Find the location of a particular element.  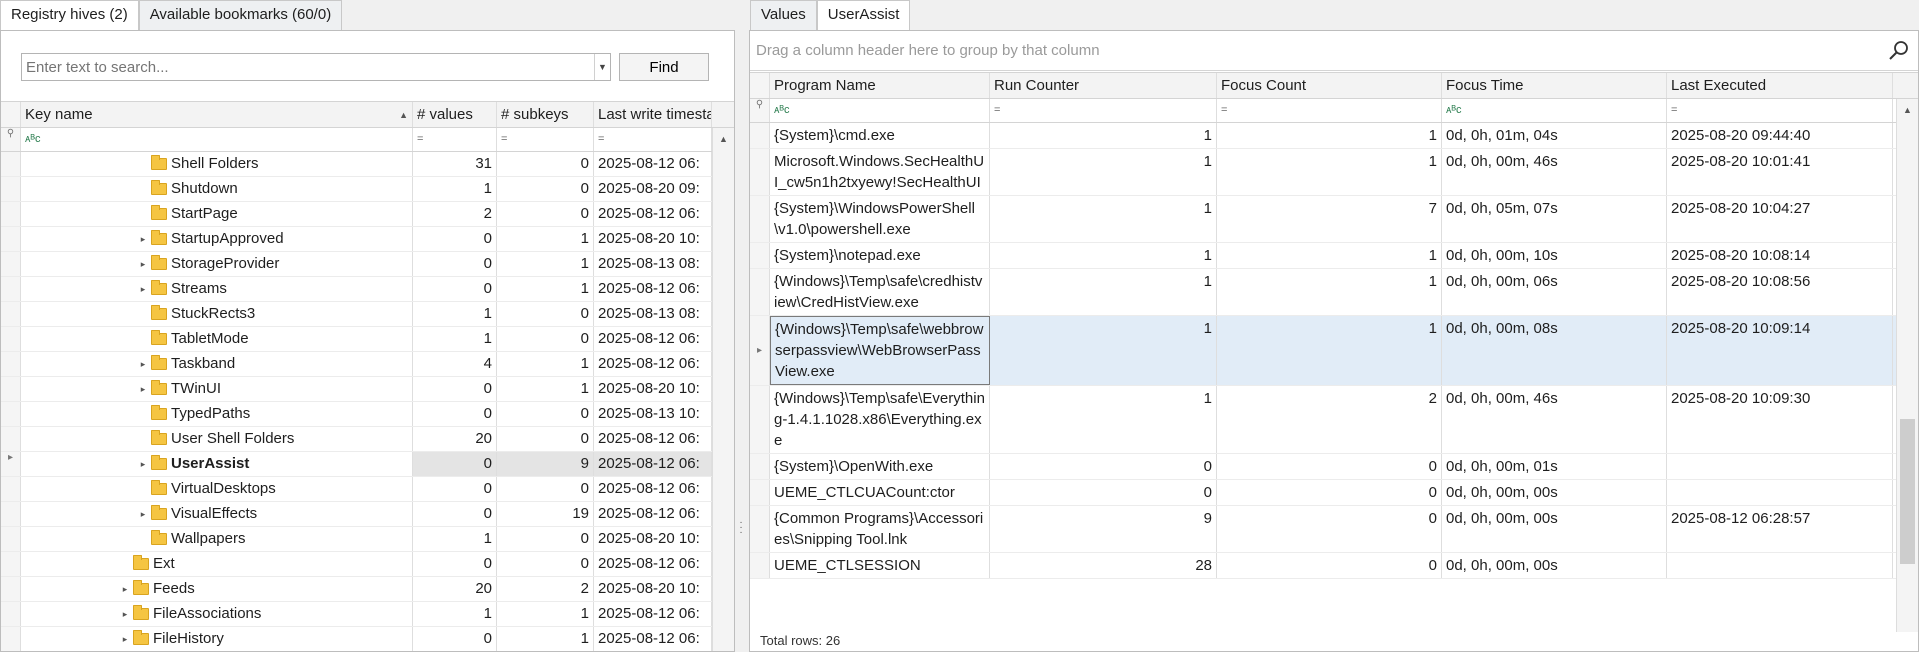

key-name-cell: StartPage is located at coordinates (217, 214).